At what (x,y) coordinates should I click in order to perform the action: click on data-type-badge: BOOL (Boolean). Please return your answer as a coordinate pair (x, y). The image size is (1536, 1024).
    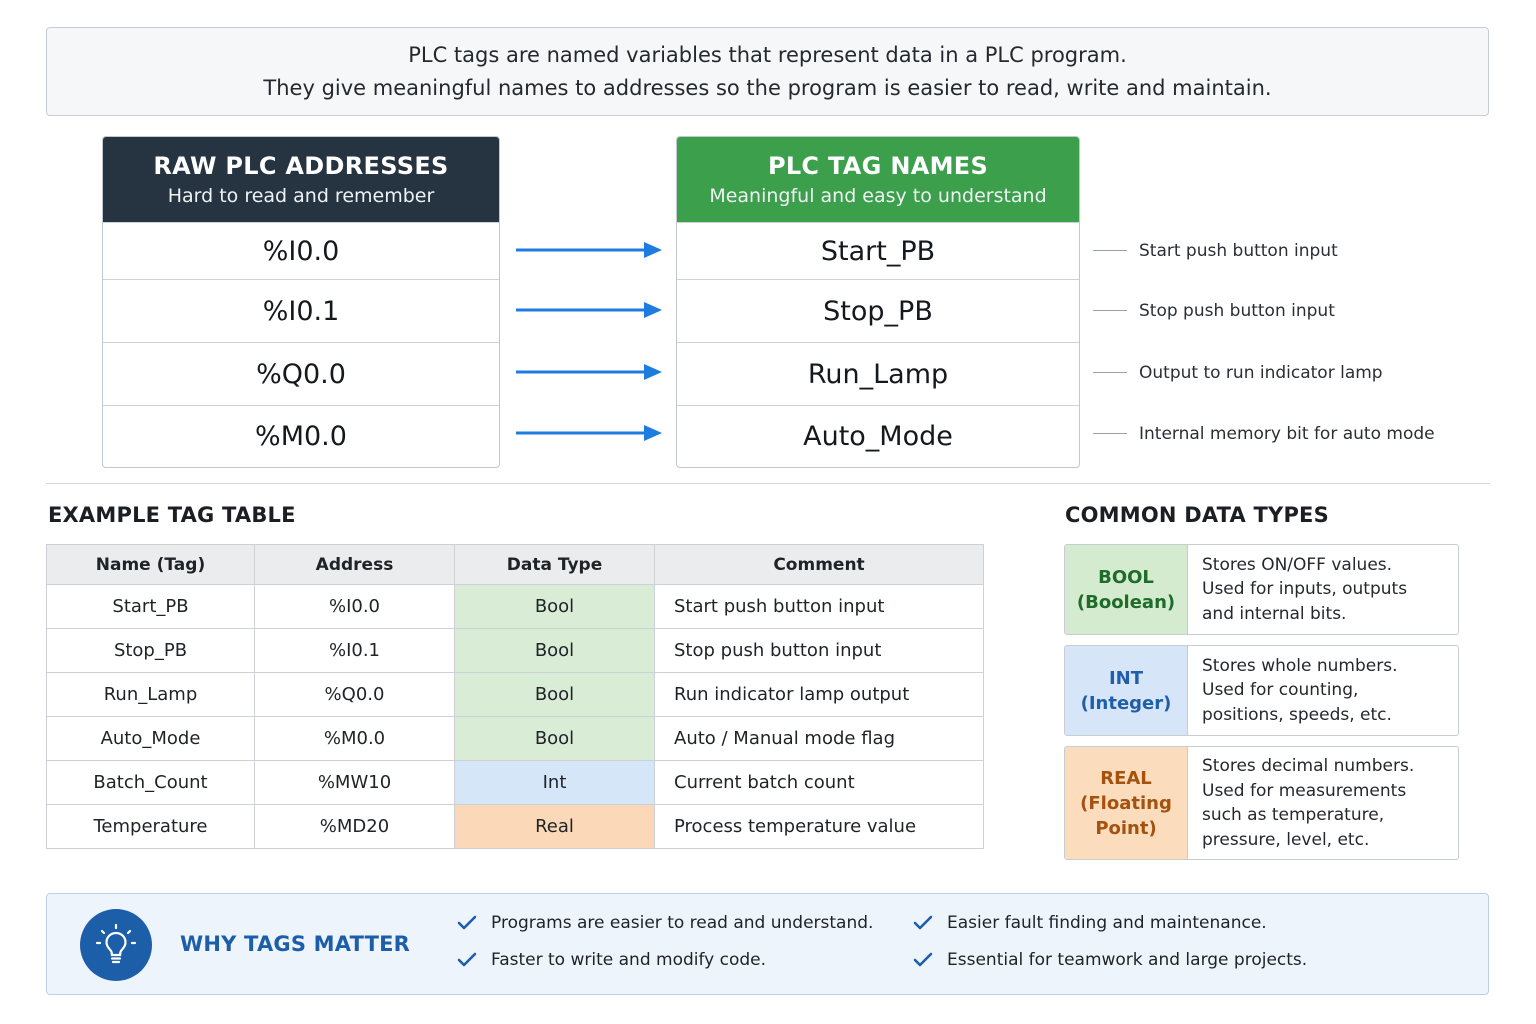
    Looking at the image, I should click on (1126, 589).